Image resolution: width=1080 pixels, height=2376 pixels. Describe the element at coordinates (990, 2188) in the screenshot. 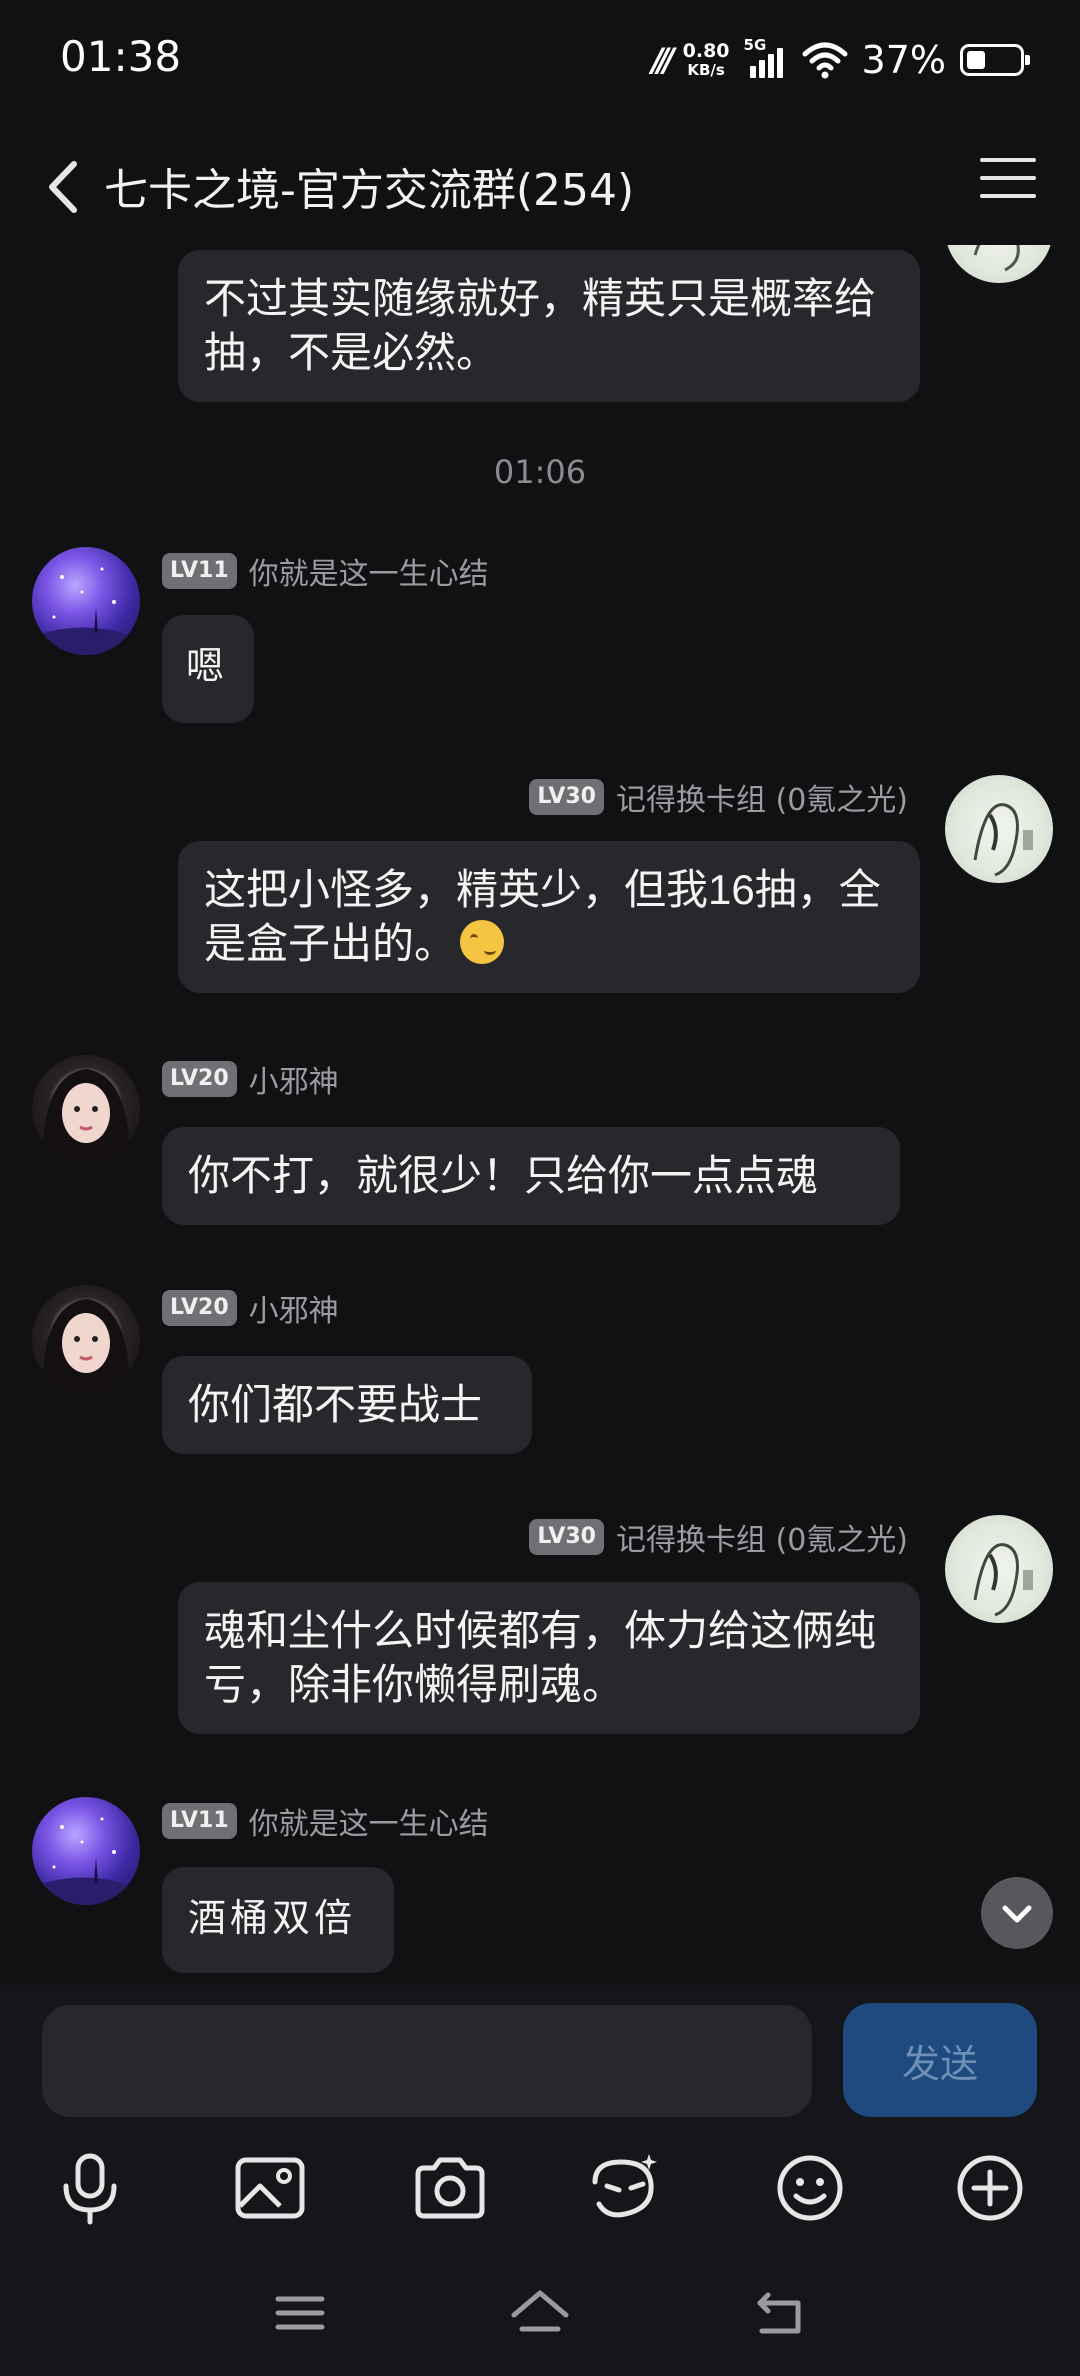

I see `plus-icon` at that location.